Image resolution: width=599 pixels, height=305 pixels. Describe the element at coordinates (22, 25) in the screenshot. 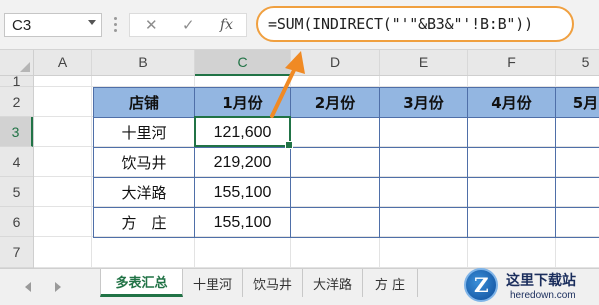

I see `name-box-value: C3` at that location.